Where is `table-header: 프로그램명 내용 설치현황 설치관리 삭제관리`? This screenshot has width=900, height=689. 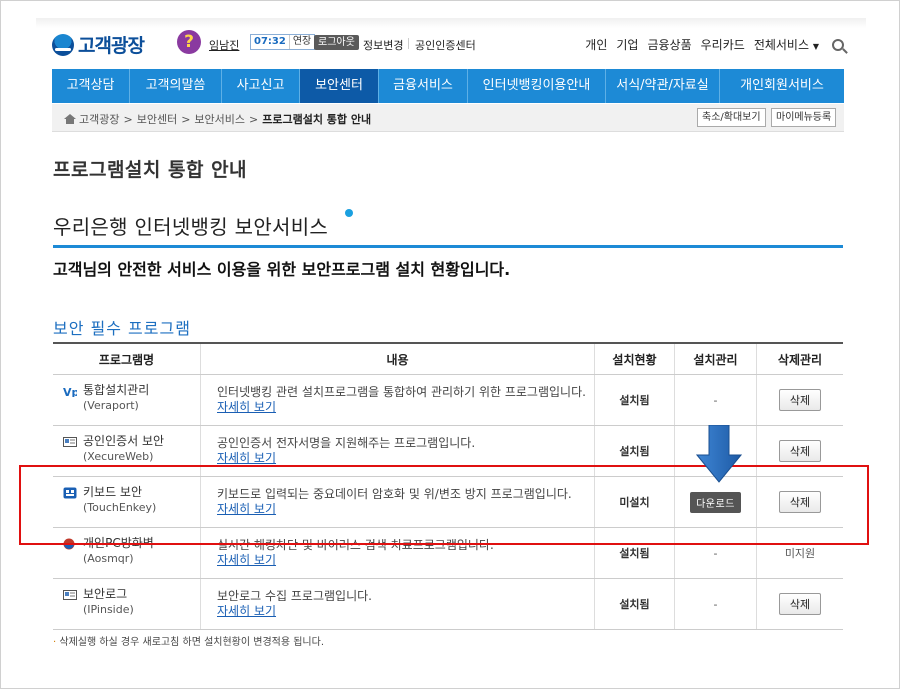 table-header: 프로그램명 내용 설치현황 설치관리 삭제관리 is located at coordinates (448, 359).